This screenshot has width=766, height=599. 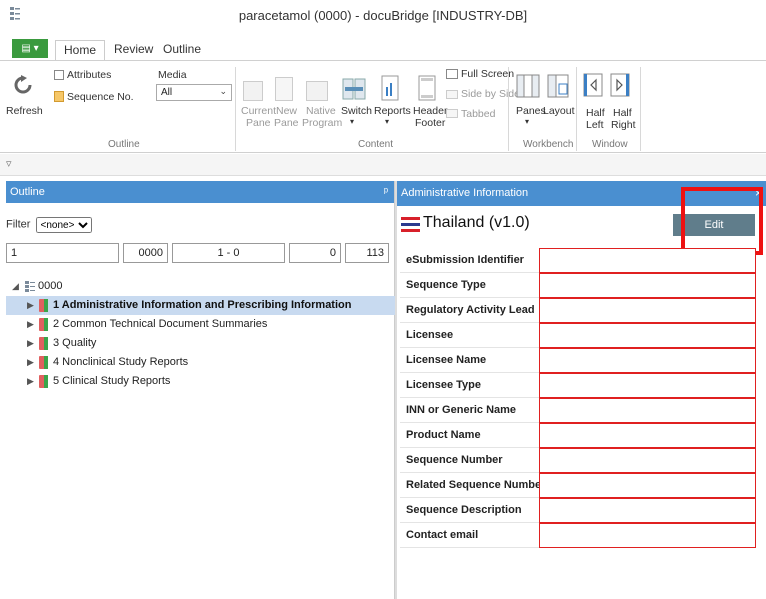 What do you see at coordinates (452, 74) in the screenshot?
I see `full-screen-icon` at bounding box center [452, 74].